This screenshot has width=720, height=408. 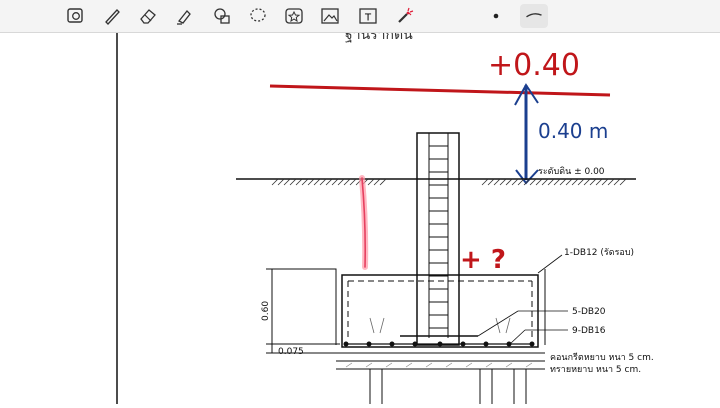 I want to click on handwritten-level-label: +0.40, so click(x=534, y=65).